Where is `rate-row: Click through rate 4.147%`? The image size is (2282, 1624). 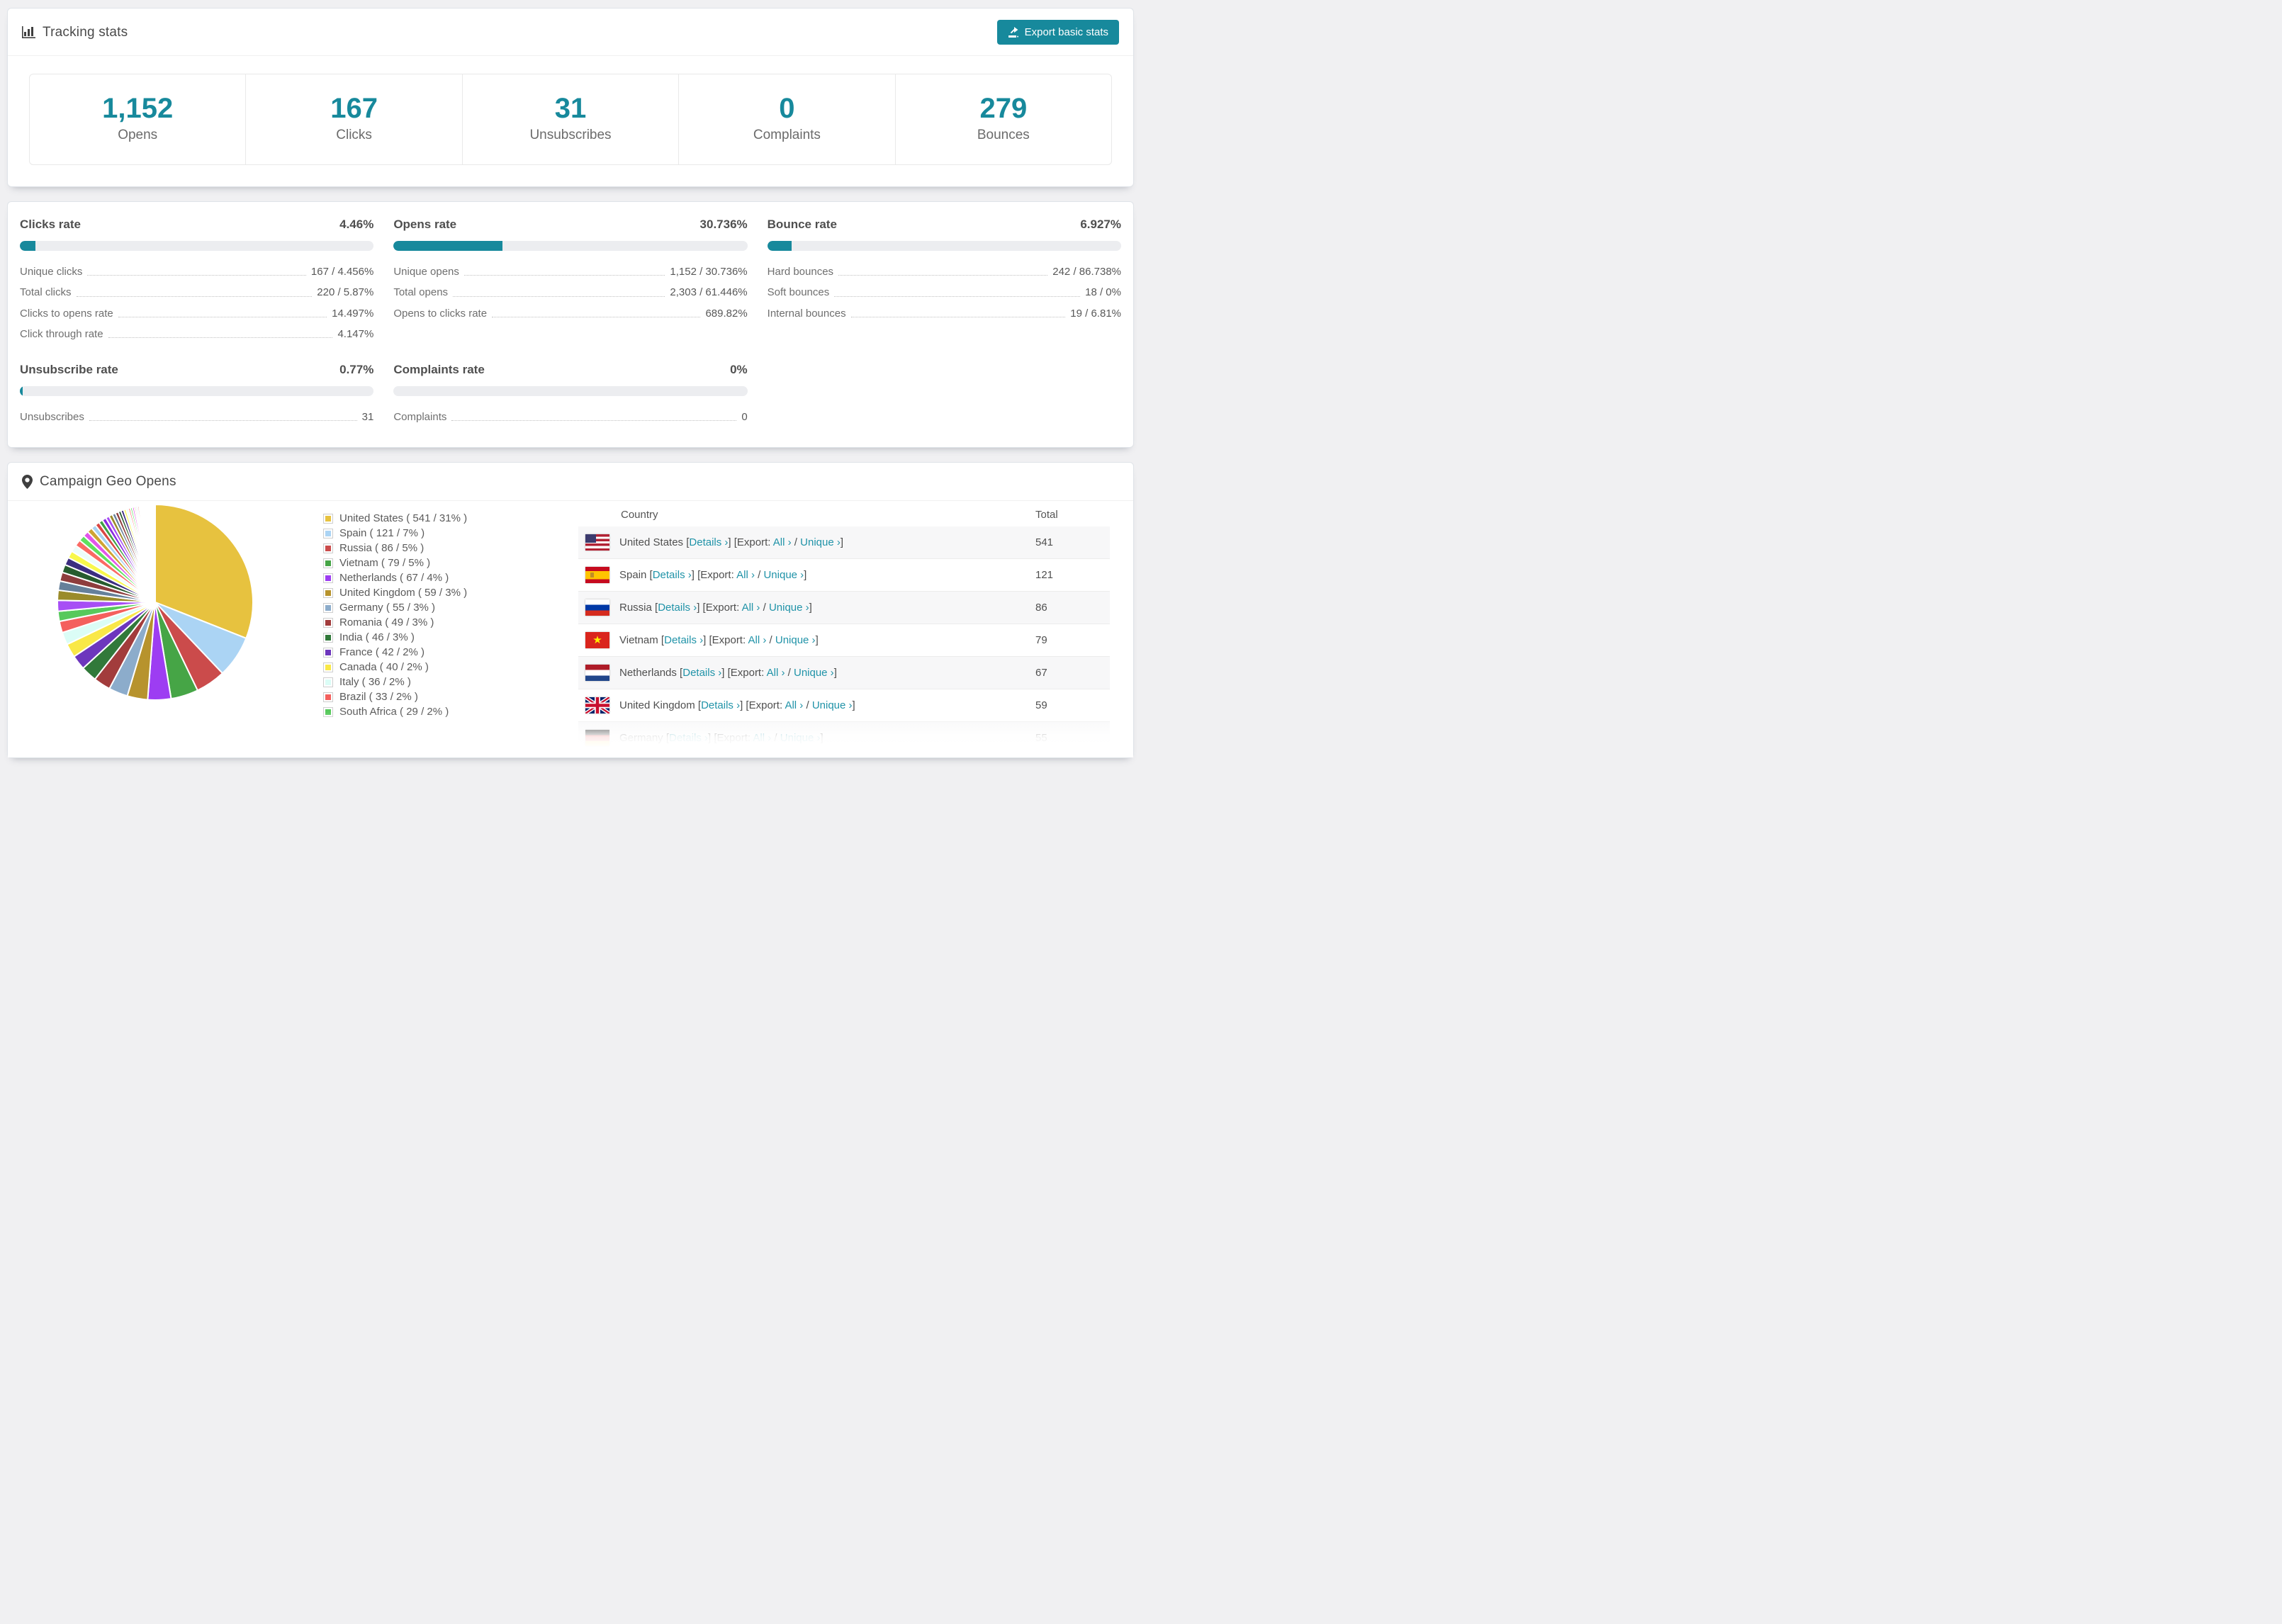 rate-row: Click through rate 4.147% is located at coordinates (196, 334).